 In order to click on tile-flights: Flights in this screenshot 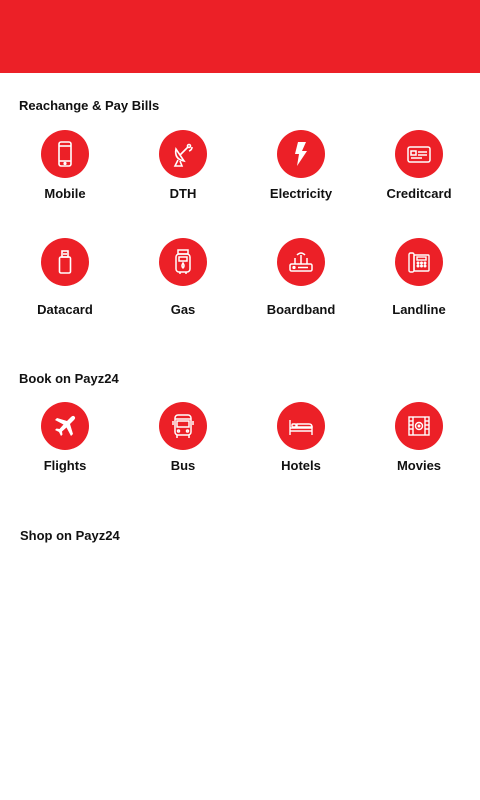, I will do `click(65, 437)`.